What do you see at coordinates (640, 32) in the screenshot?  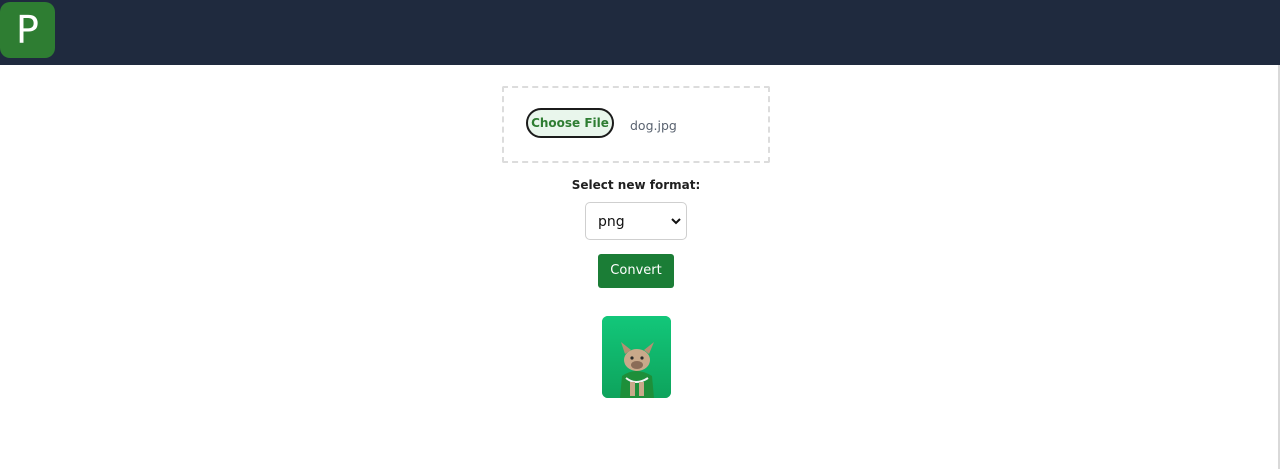 I see `top-nav-bar: P` at bounding box center [640, 32].